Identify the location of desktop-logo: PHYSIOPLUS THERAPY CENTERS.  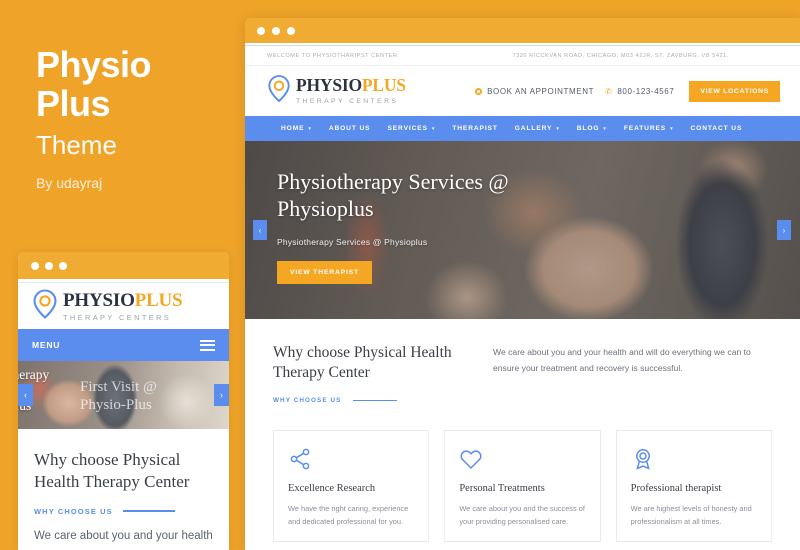
(336, 91).